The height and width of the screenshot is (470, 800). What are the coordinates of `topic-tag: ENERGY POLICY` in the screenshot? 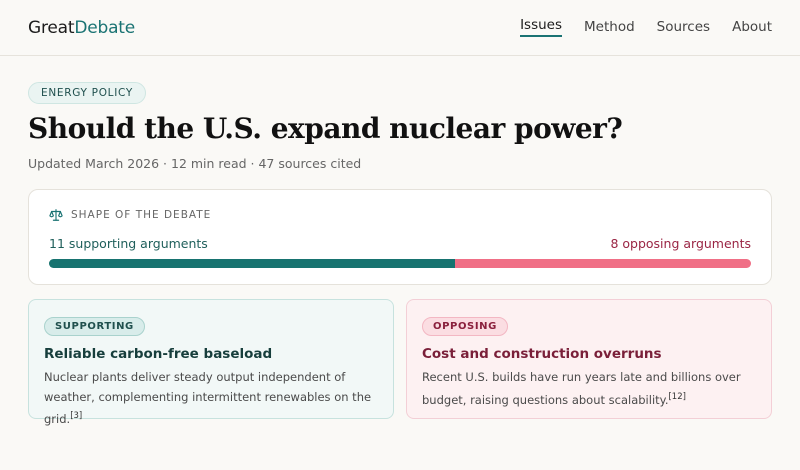 It's located at (87, 93).